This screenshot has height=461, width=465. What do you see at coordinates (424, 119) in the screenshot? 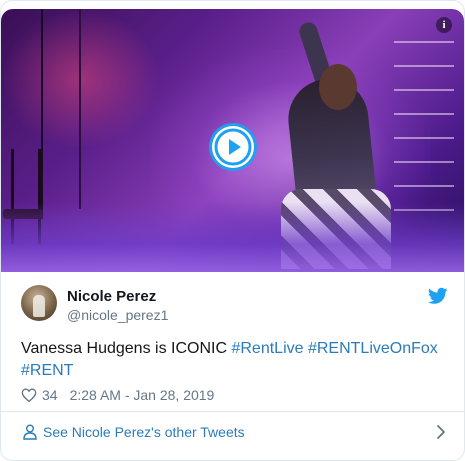
I see `star-backdrop` at bounding box center [424, 119].